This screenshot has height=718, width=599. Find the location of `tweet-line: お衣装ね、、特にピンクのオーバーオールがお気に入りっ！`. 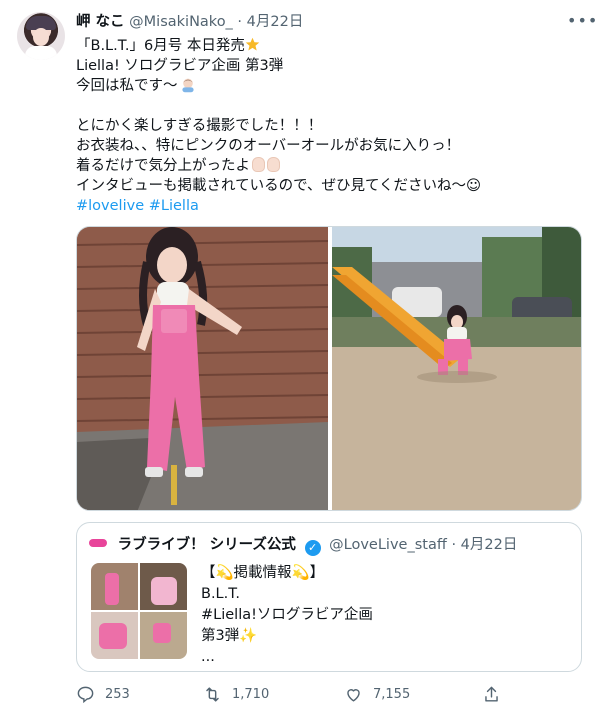

tweet-line: お衣装ね、、特にピンクのオーバーオールがお気に入りっ！ is located at coordinates (268, 146).